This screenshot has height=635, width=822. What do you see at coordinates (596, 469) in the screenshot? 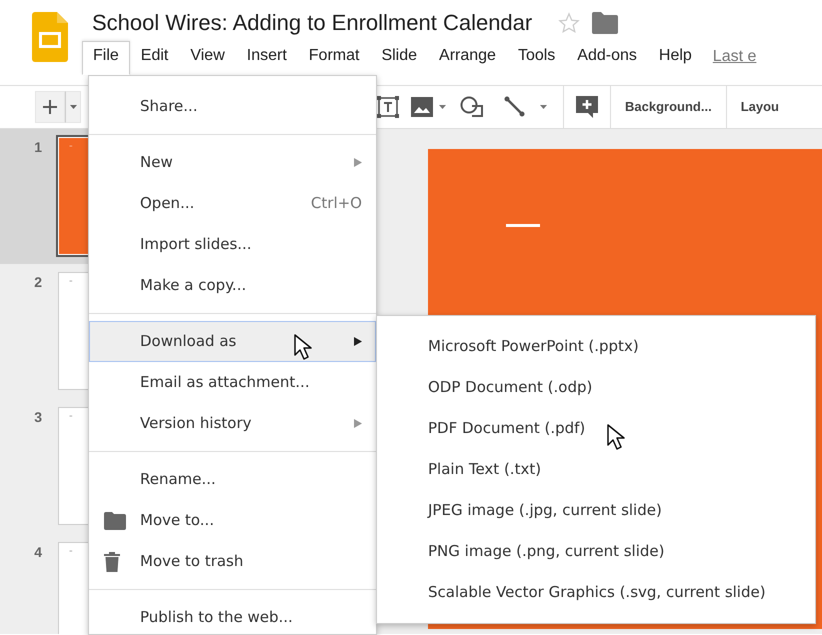
I see `menu-item: Plain Text (.txt)` at bounding box center [596, 469].